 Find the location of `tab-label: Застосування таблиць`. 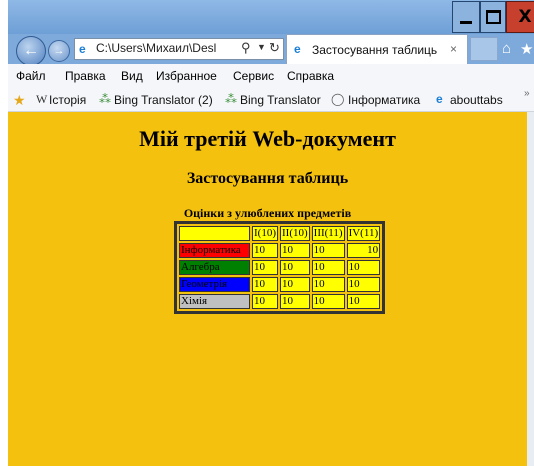

tab-label: Застосування таблиць is located at coordinates (374, 50).